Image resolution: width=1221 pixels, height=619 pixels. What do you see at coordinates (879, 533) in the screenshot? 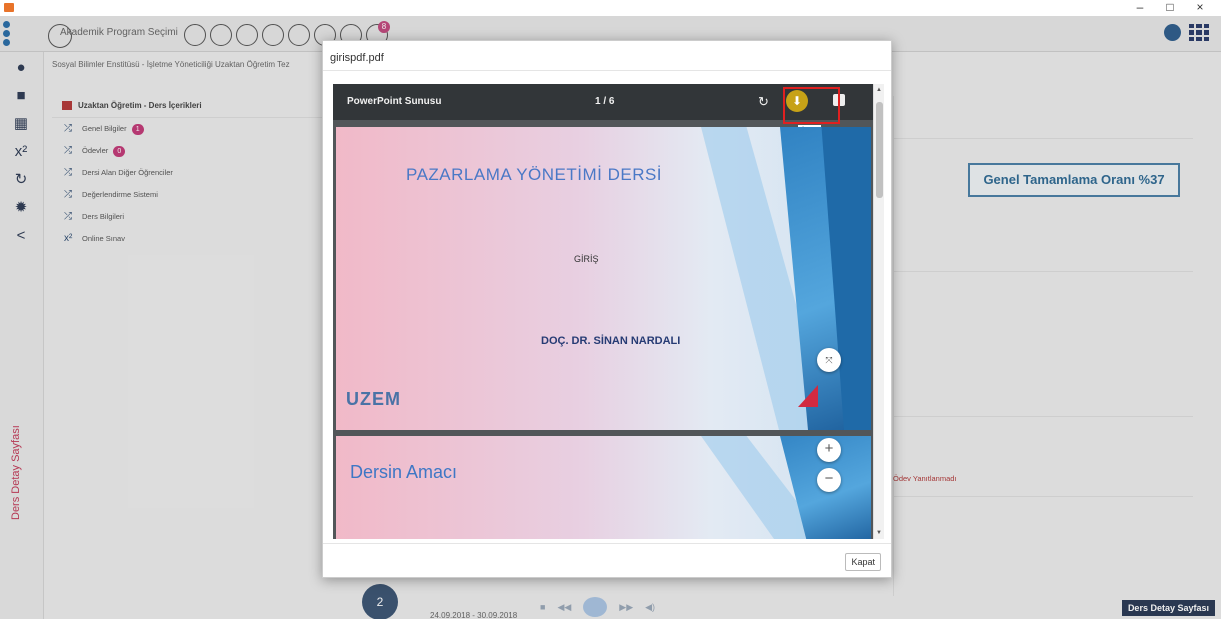
I see `scroll-down-icon: ▼` at bounding box center [879, 533].